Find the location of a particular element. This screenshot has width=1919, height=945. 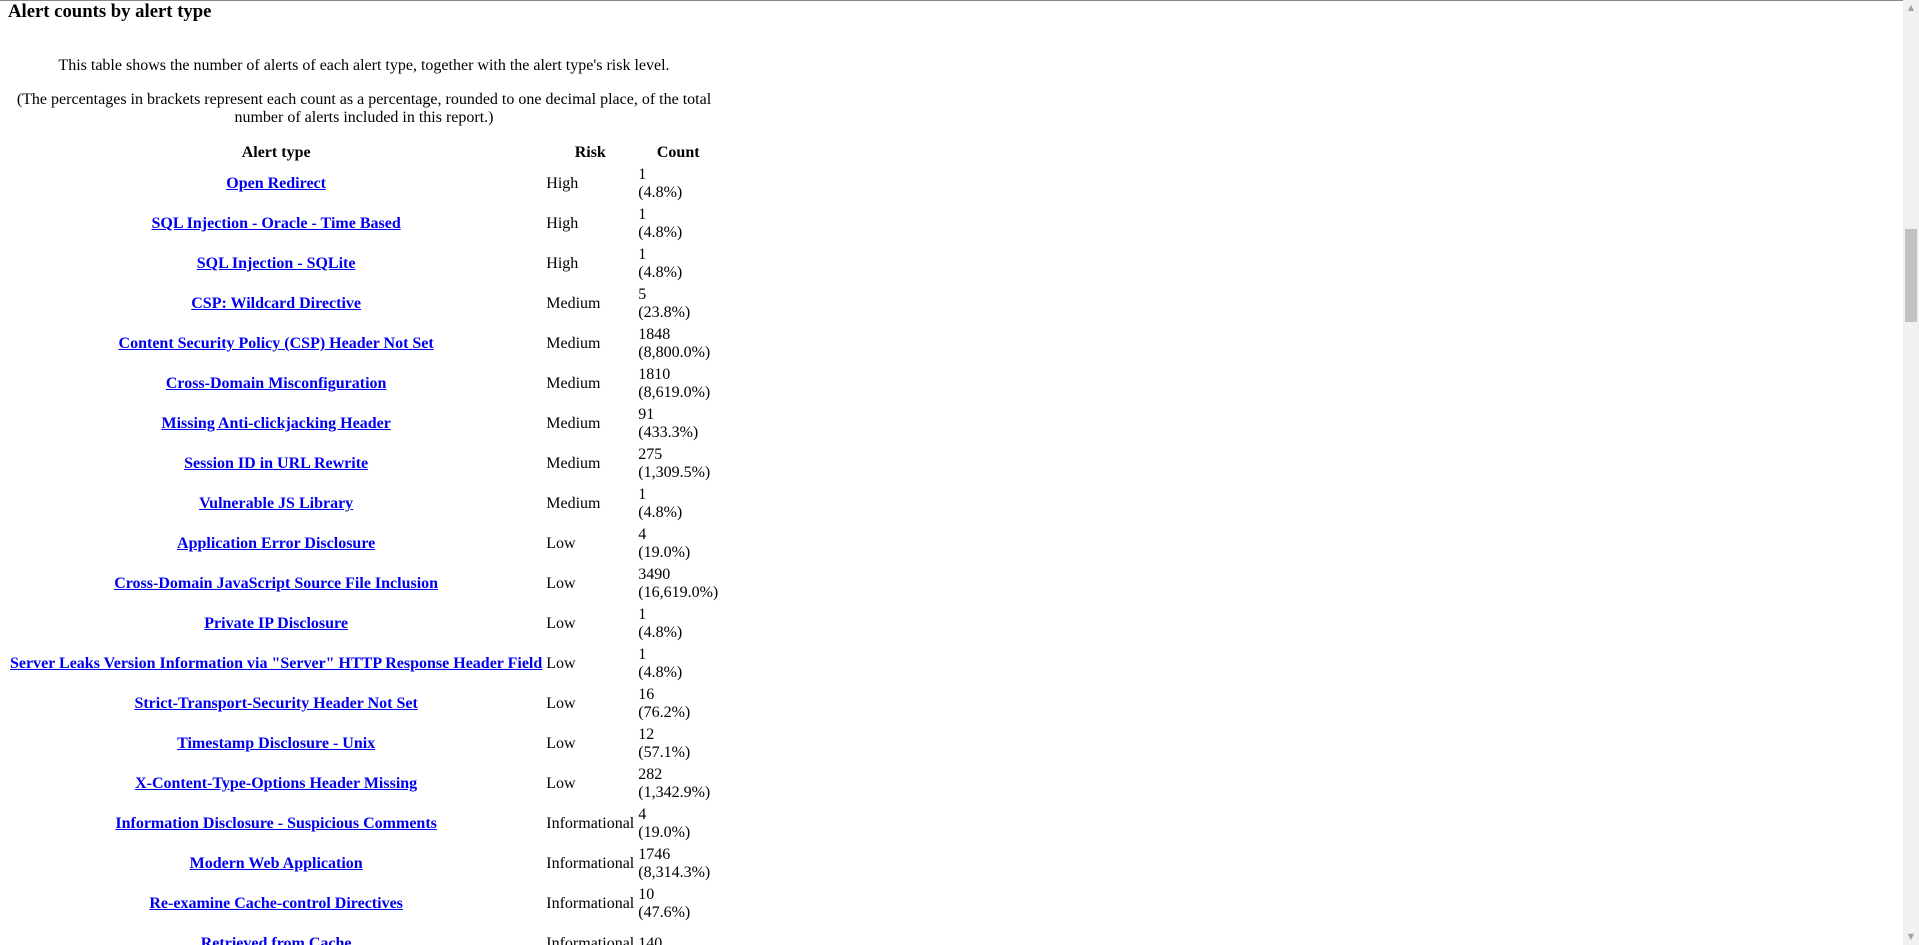

alert-type-link: Modern Web Application is located at coordinates (276, 863).